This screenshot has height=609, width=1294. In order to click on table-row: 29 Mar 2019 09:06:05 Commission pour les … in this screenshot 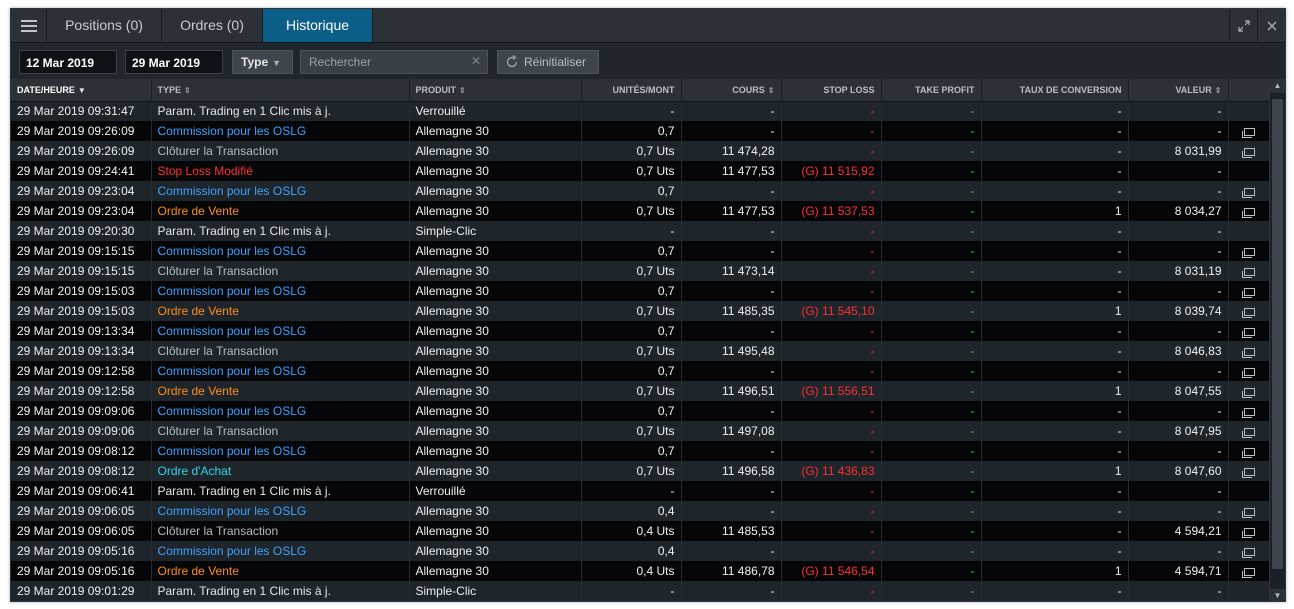, I will do `click(641, 511)`.